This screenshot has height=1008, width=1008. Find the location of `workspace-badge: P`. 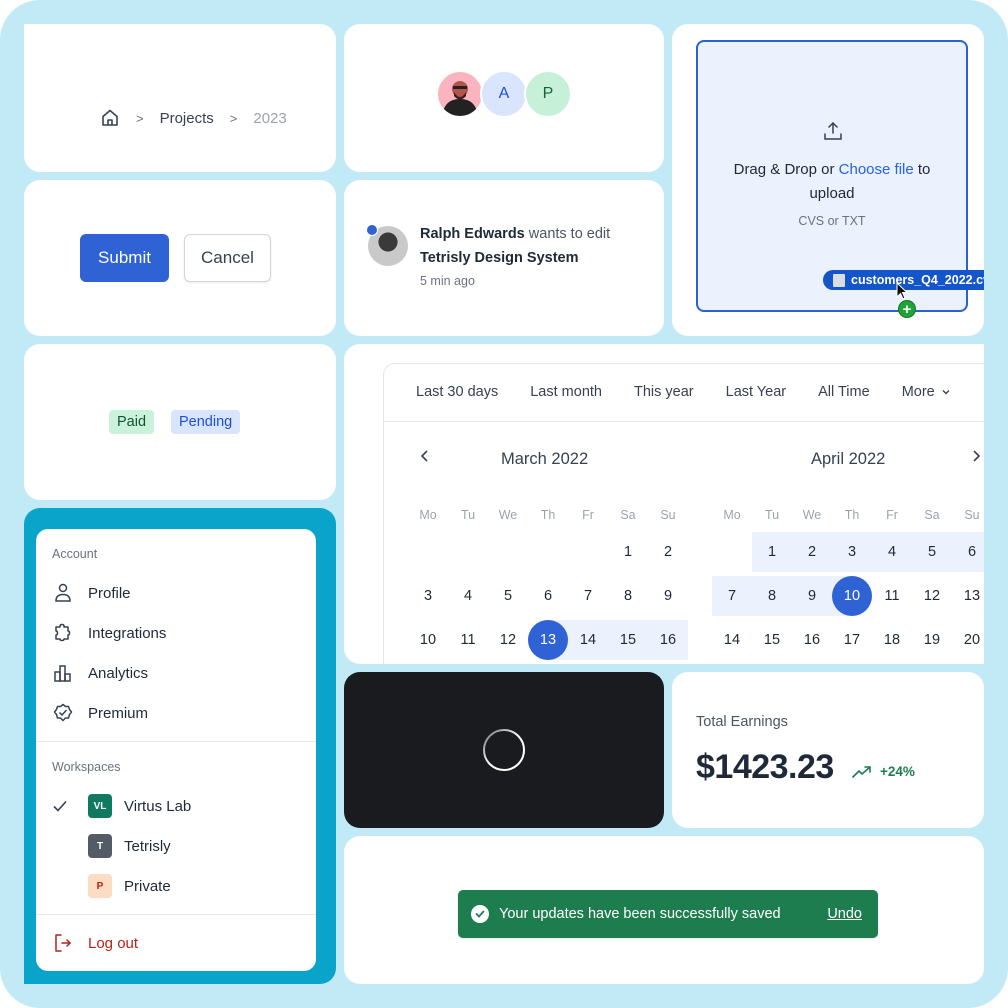

workspace-badge: P is located at coordinates (100, 886).